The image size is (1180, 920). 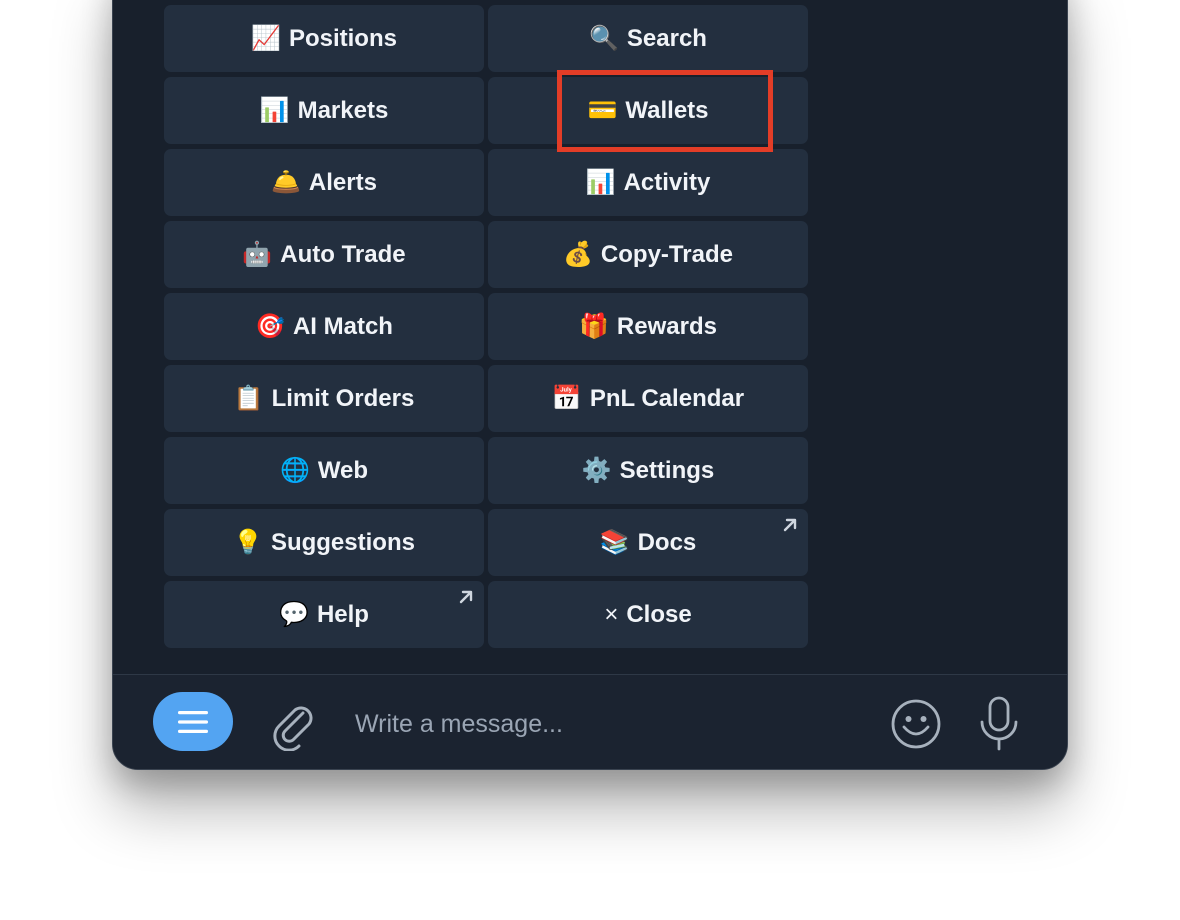 What do you see at coordinates (248, 398) in the screenshot?
I see `clipboard-icon: 📋` at bounding box center [248, 398].